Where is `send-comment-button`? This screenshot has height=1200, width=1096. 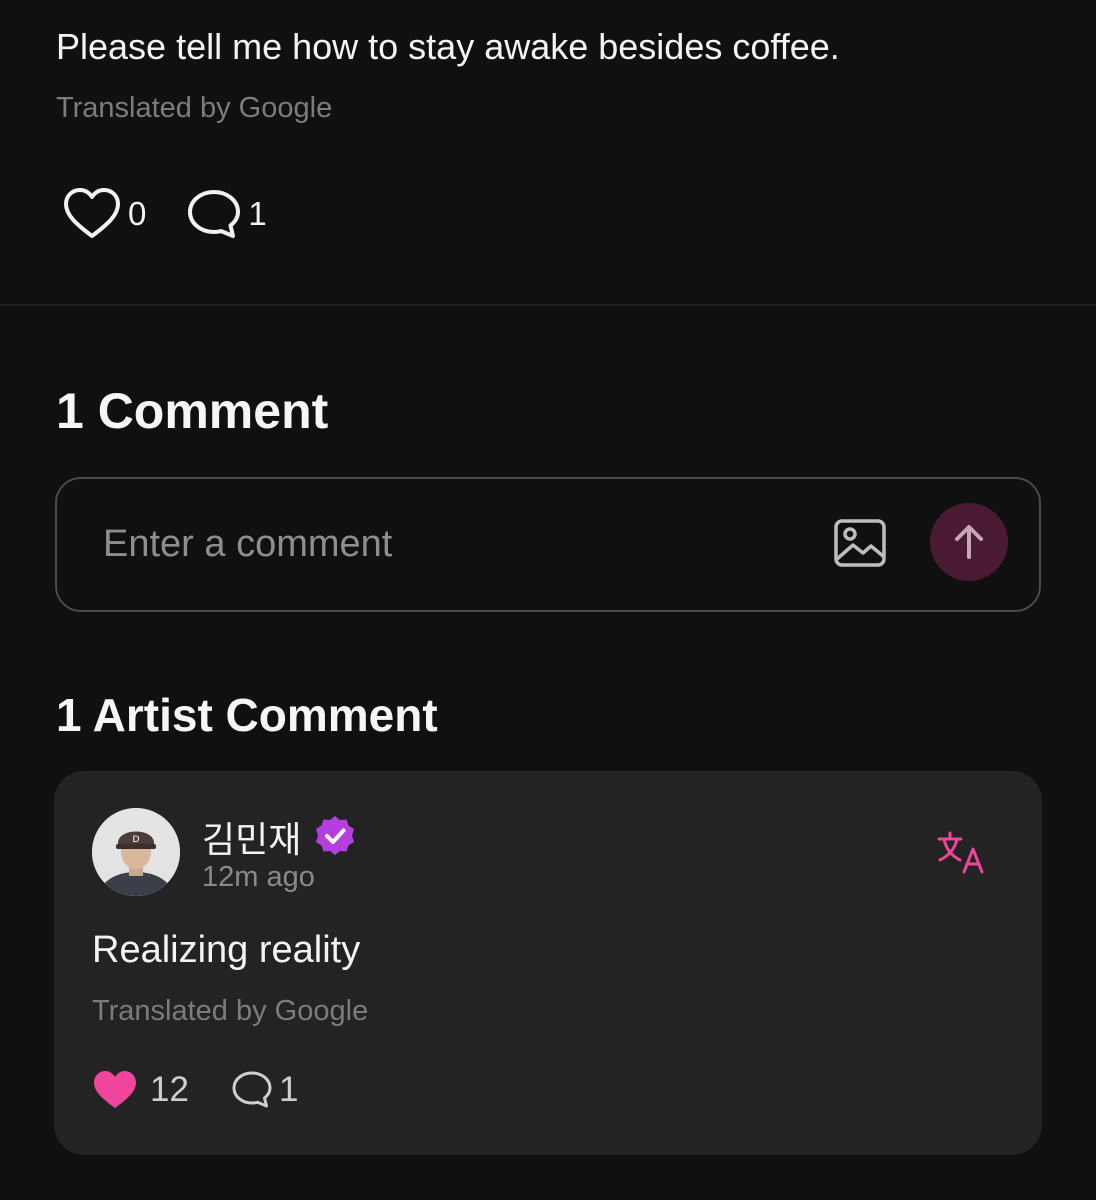 send-comment-button is located at coordinates (969, 542).